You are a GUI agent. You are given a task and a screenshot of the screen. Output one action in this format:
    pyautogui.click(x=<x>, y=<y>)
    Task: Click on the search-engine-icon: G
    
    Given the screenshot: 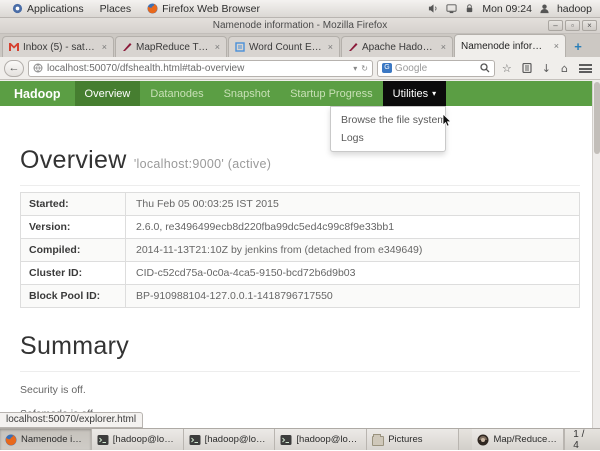 What is the action you would take?
    pyautogui.click(x=386, y=68)
    